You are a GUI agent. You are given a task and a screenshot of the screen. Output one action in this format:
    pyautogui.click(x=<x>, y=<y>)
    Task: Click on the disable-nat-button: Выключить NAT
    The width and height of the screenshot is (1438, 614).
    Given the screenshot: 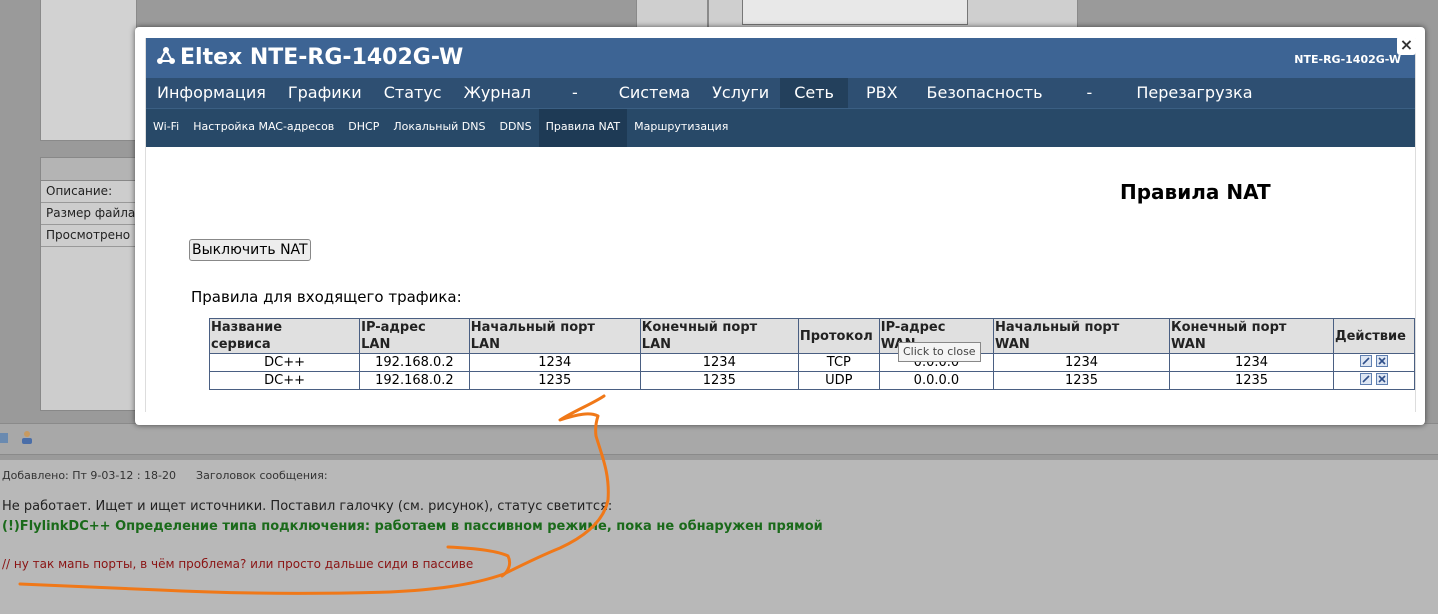 What is the action you would take?
    pyautogui.click(x=250, y=250)
    